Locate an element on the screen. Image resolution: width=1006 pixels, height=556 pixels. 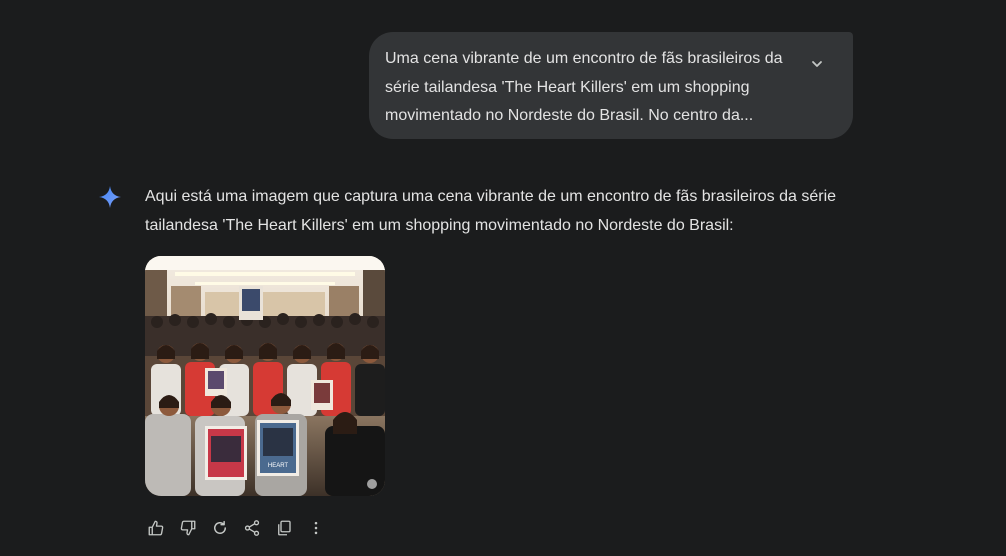
copy-button is located at coordinates (284, 528).